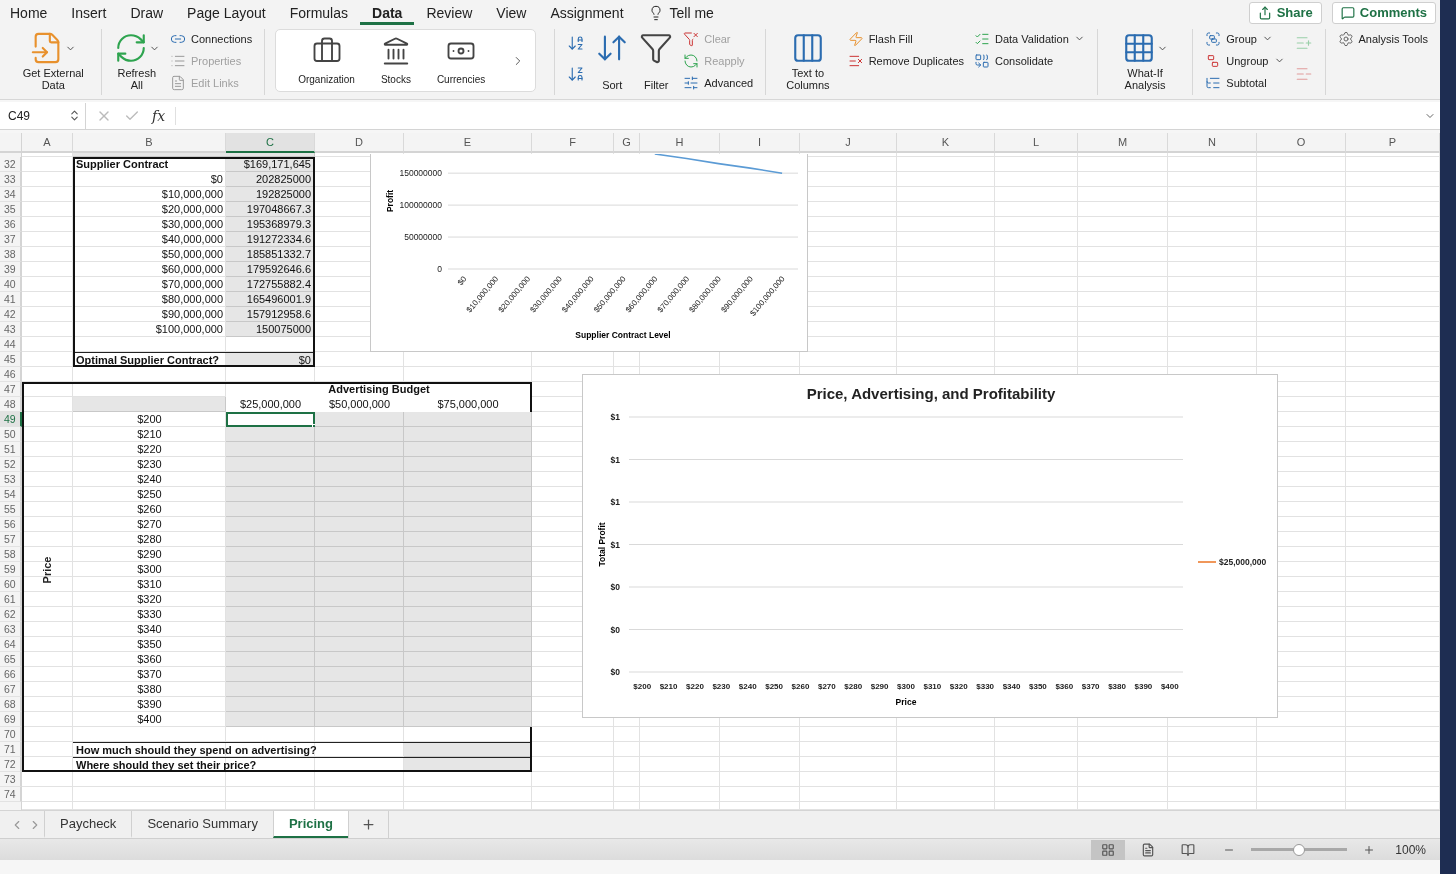 The width and height of the screenshot is (1456, 874). Describe the element at coordinates (11, 584) in the screenshot. I see `row-header: 60` at that location.